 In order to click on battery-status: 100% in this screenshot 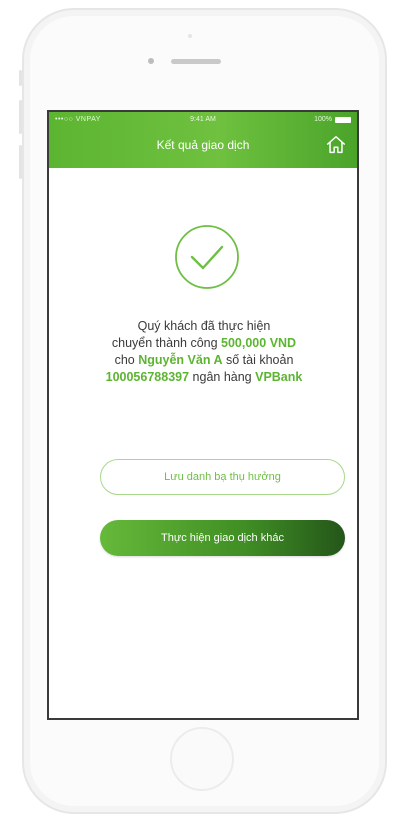, I will do `click(332, 119)`.